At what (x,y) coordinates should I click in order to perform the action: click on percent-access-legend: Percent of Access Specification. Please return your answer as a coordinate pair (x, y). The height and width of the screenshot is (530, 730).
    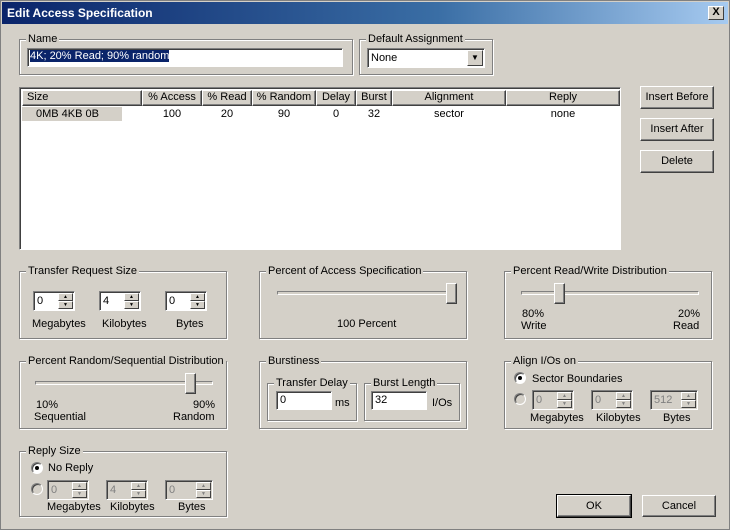
    Looking at the image, I should click on (345, 271).